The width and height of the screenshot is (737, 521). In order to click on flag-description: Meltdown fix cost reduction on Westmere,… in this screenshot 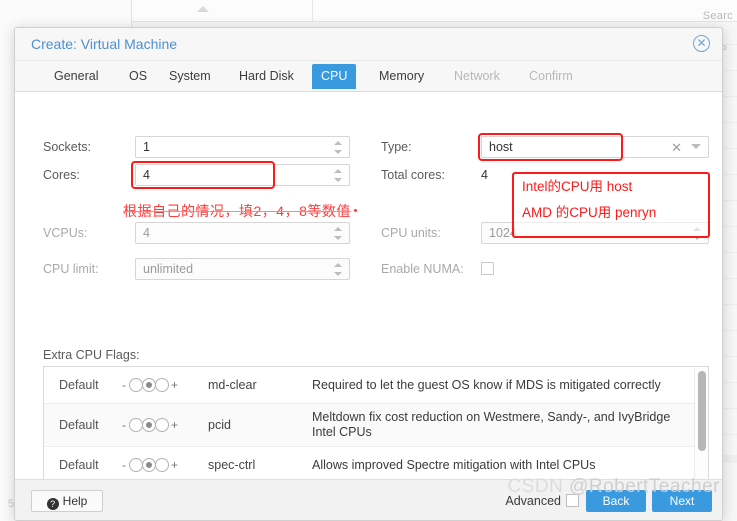, I will do `click(491, 424)`.